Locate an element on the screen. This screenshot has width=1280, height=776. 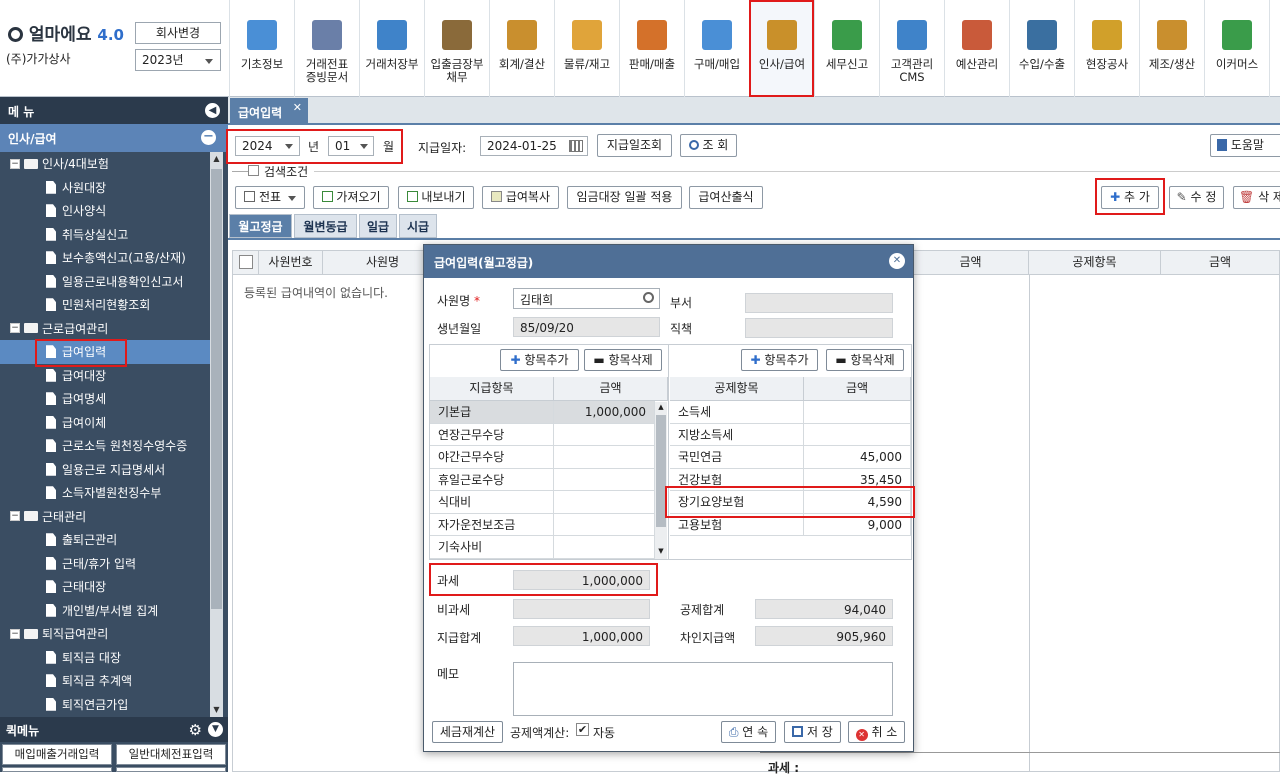
table-row: 지방소득세 is located at coordinates (790, 434).